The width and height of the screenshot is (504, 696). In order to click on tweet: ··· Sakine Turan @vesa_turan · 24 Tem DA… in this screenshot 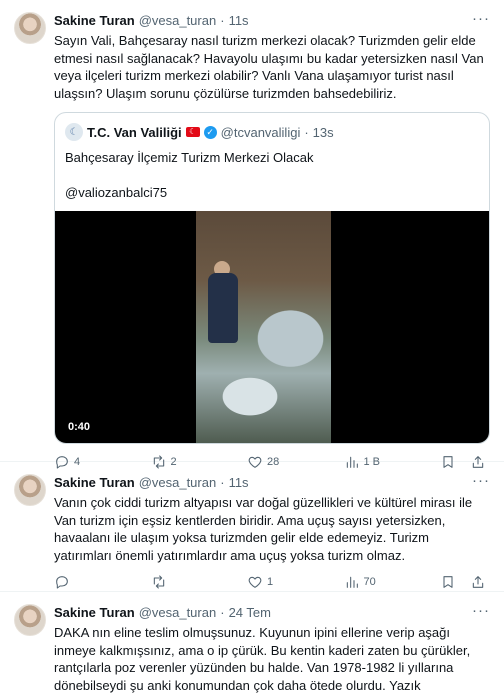, I will do `click(252, 644)`.